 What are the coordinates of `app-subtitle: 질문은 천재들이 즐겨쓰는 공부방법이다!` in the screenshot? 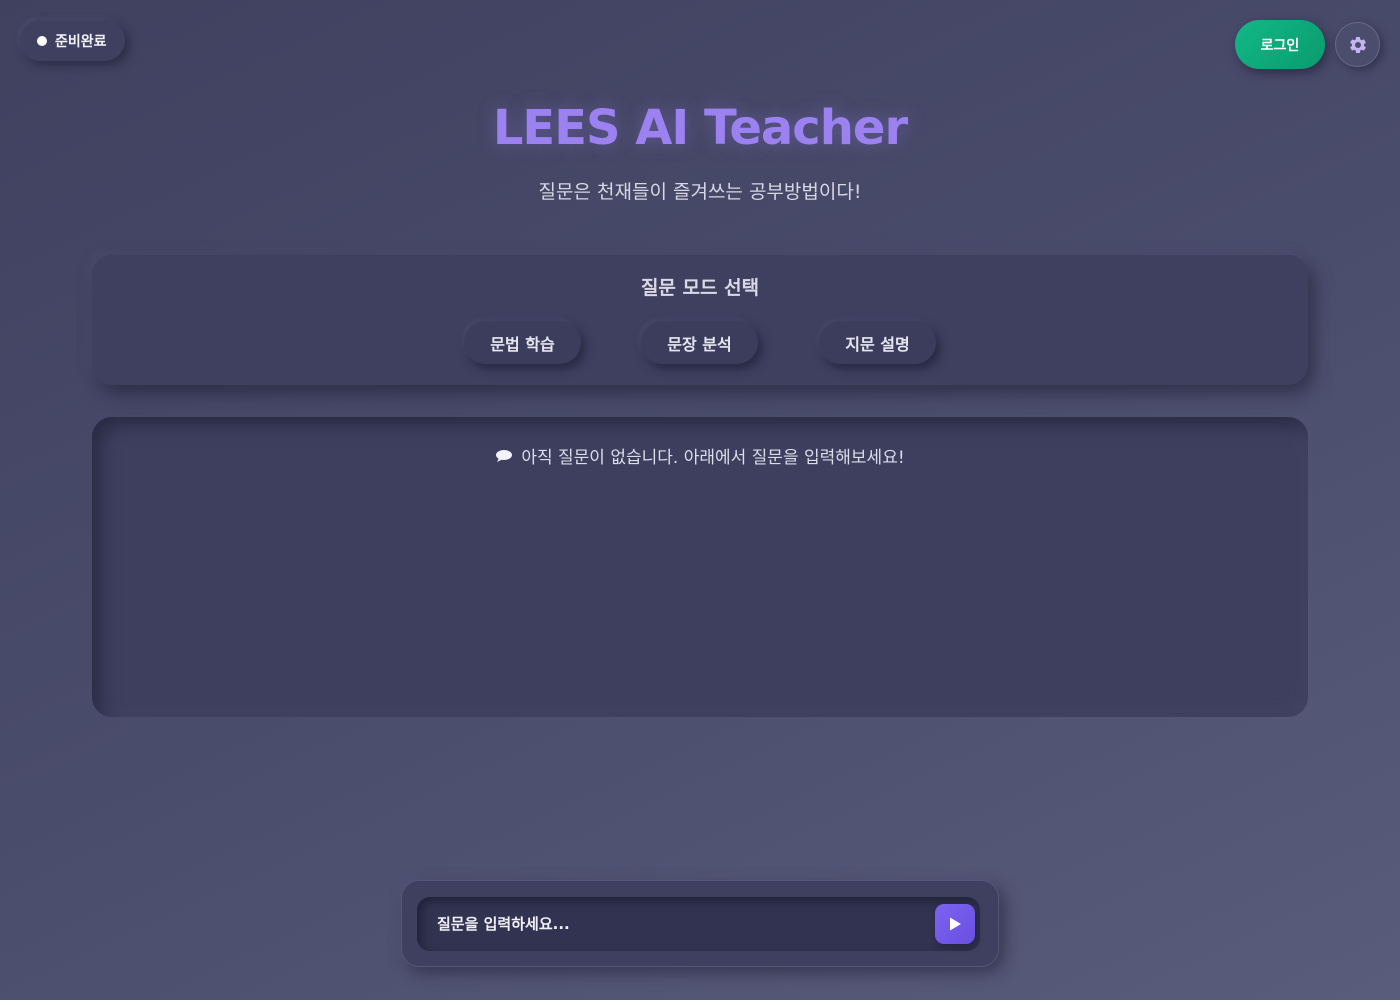 It's located at (700, 192).